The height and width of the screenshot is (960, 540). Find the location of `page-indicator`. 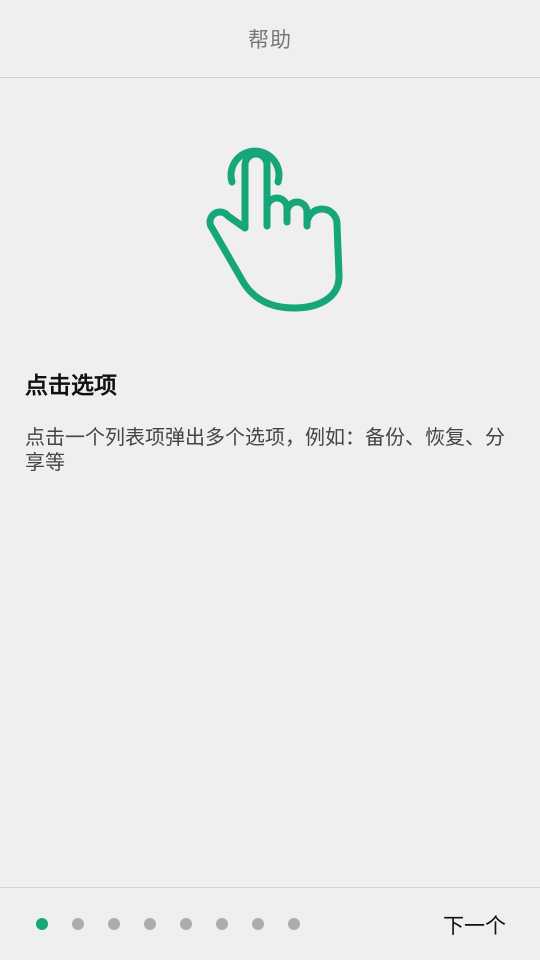

page-indicator is located at coordinates (168, 924).